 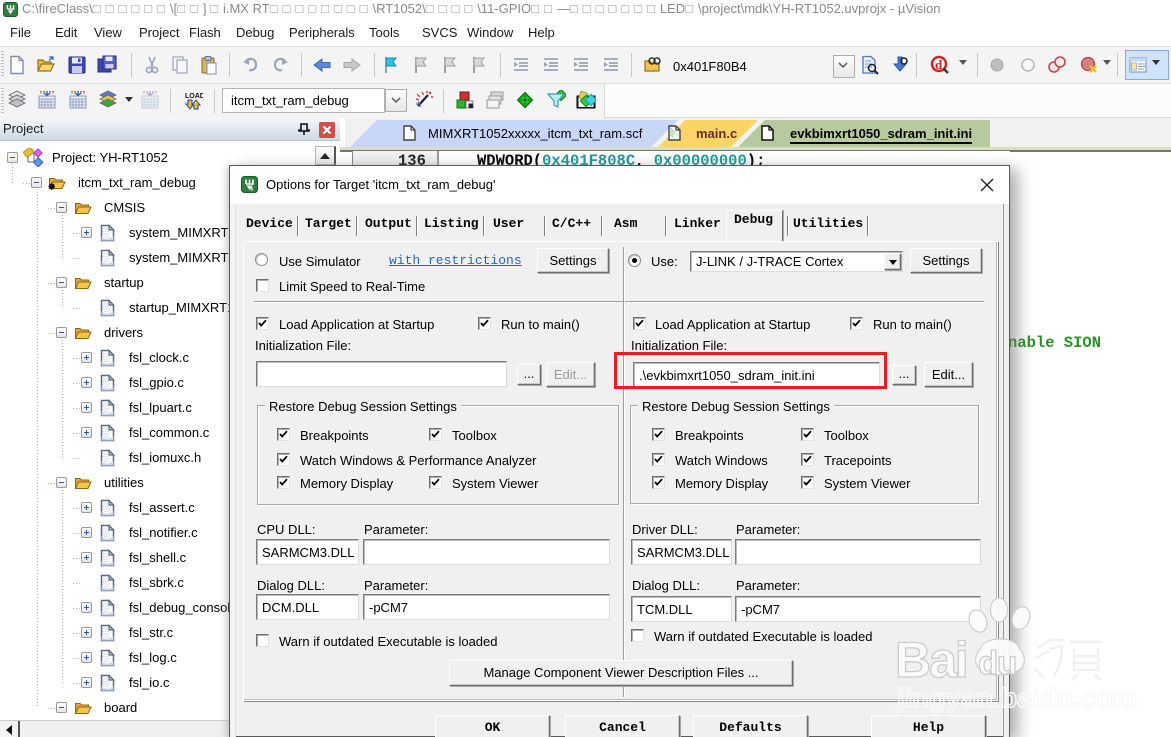 What do you see at coordinates (1016, 698) in the screenshot?
I see `svg-text: jingyan.baidu.com` at bounding box center [1016, 698].